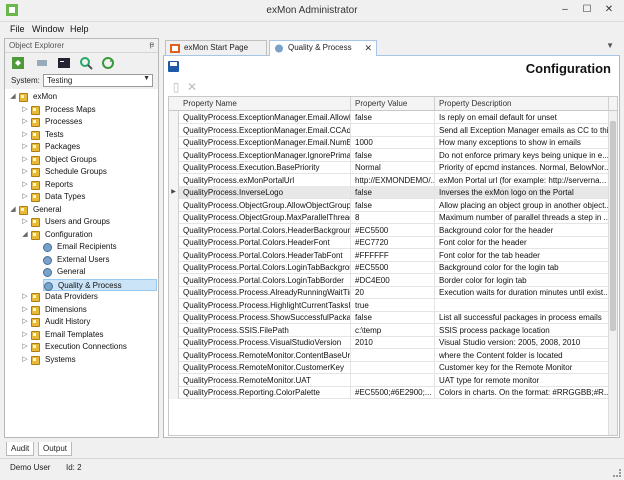 This screenshot has width=624, height=480. Describe the element at coordinates (323, 48) in the screenshot. I see `tab-quality-process: Quality & Process ✕` at that location.